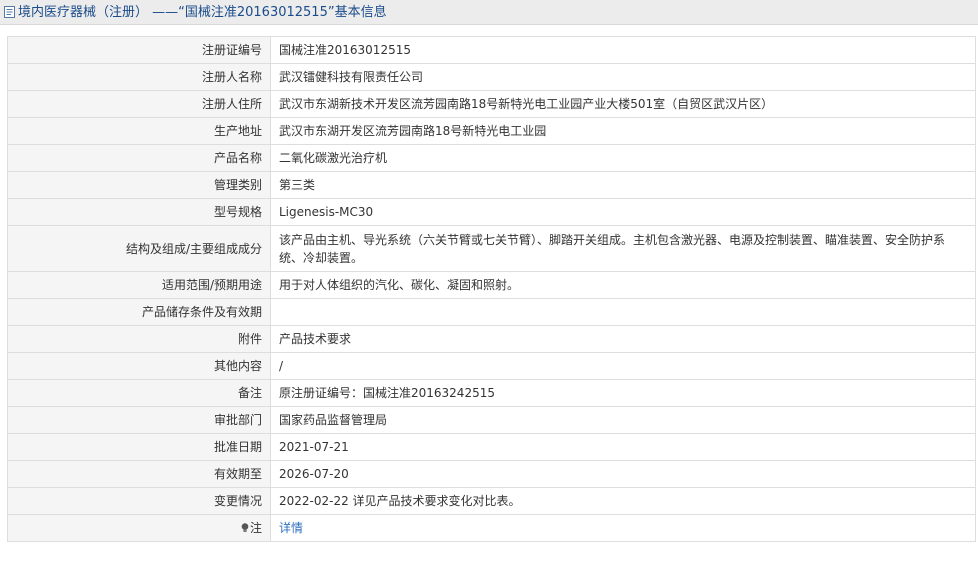  What do you see at coordinates (623, 185) in the screenshot?
I see `field-value: 第三类` at bounding box center [623, 185].